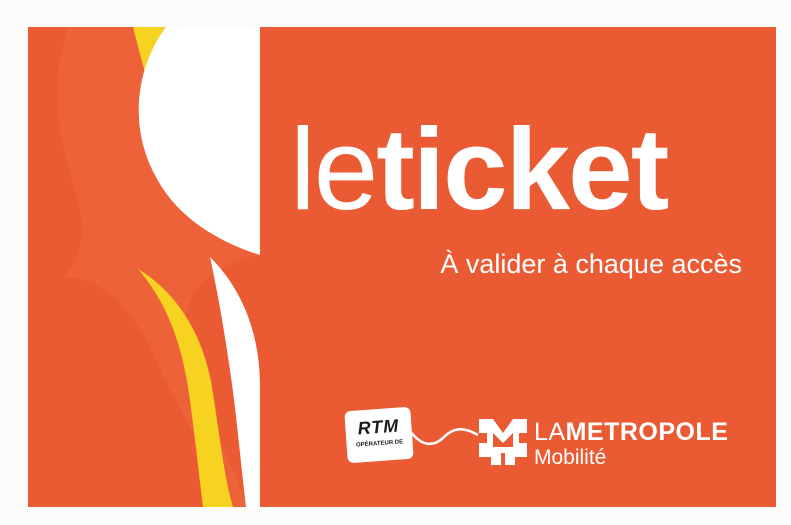 This screenshot has width=791, height=525. What do you see at coordinates (522, 169) in the screenshot?
I see `brand-word: ticket` at bounding box center [522, 169].